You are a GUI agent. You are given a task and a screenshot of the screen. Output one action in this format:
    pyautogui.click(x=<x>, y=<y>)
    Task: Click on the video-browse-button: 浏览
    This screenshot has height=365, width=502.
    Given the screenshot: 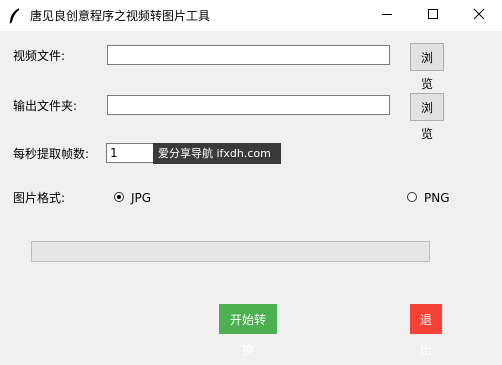 What is the action you would take?
    pyautogui.click(x=427, y=67)
    